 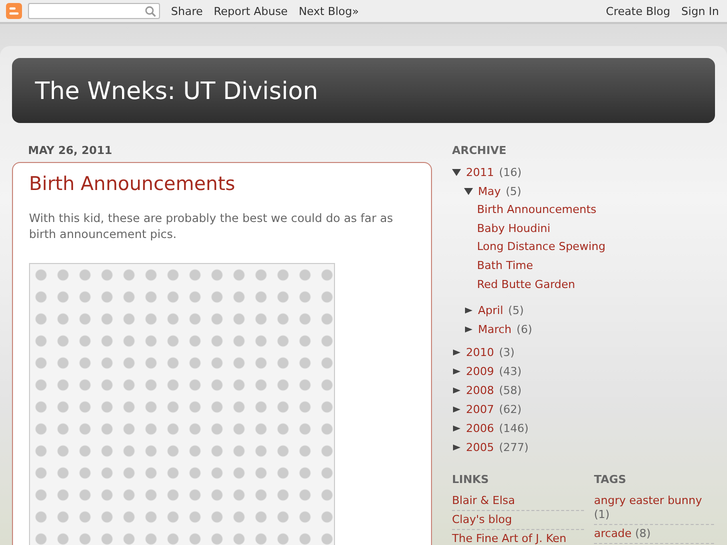 I want to click on archive-post-link: Bath Time, so click(x=596, y=266).